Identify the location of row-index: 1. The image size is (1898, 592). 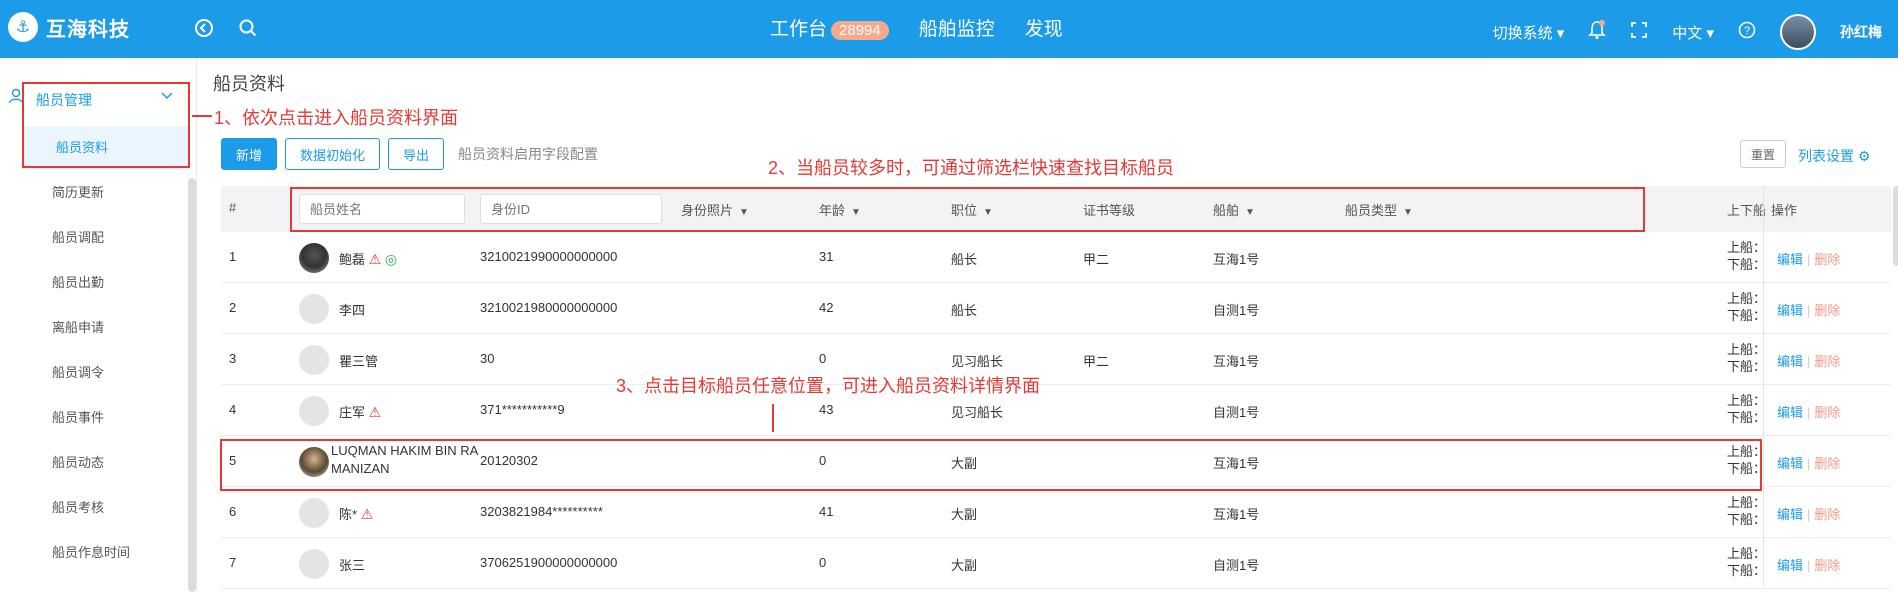
(233, 256).